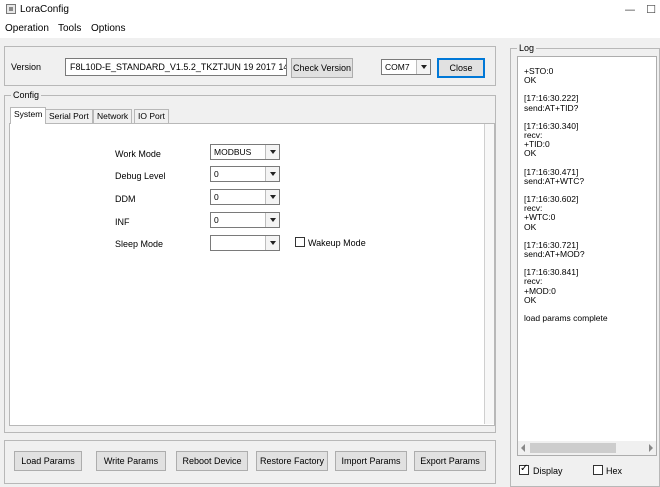 This screenshot has height=487, width=660. I want to click on sleep-mode-label: Sleep Mode, so click(139, 244).